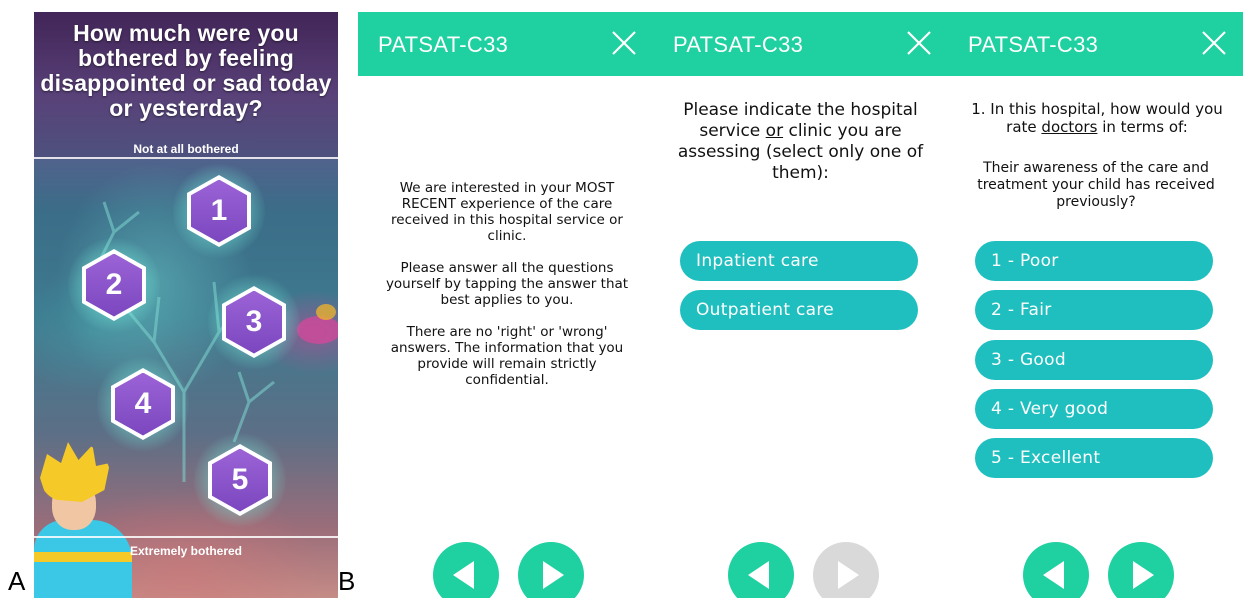  Describe the element at coordinates (114, 285) in the screenshot. I see `answer-hexagon-2: 2` at that location.